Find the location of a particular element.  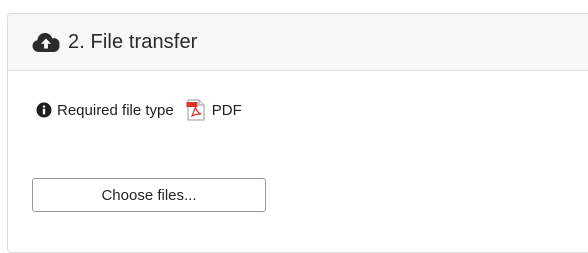

required-file-type-label: Required file type is located at coordinates (115, 110).